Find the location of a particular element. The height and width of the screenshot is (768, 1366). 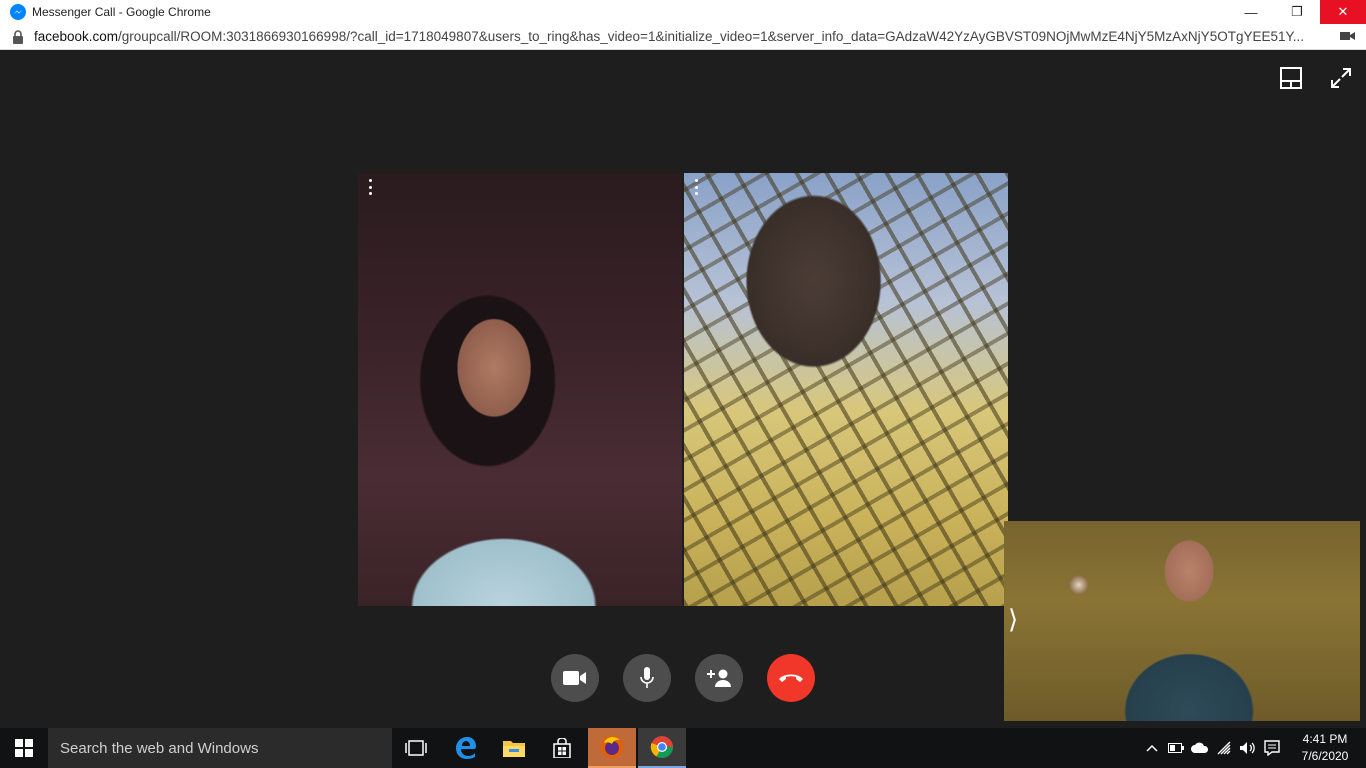

self-view-video: ⟩ is located at coordinates (1182, 621).